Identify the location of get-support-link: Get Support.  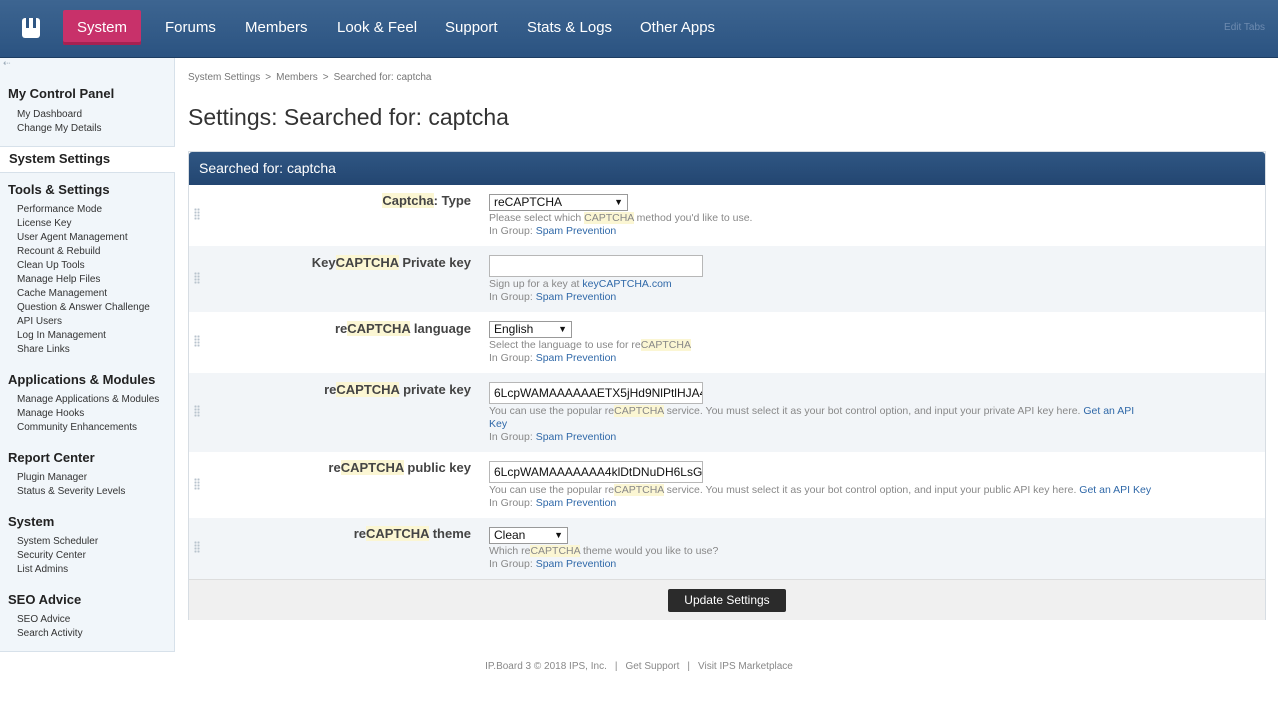
(652, 666).